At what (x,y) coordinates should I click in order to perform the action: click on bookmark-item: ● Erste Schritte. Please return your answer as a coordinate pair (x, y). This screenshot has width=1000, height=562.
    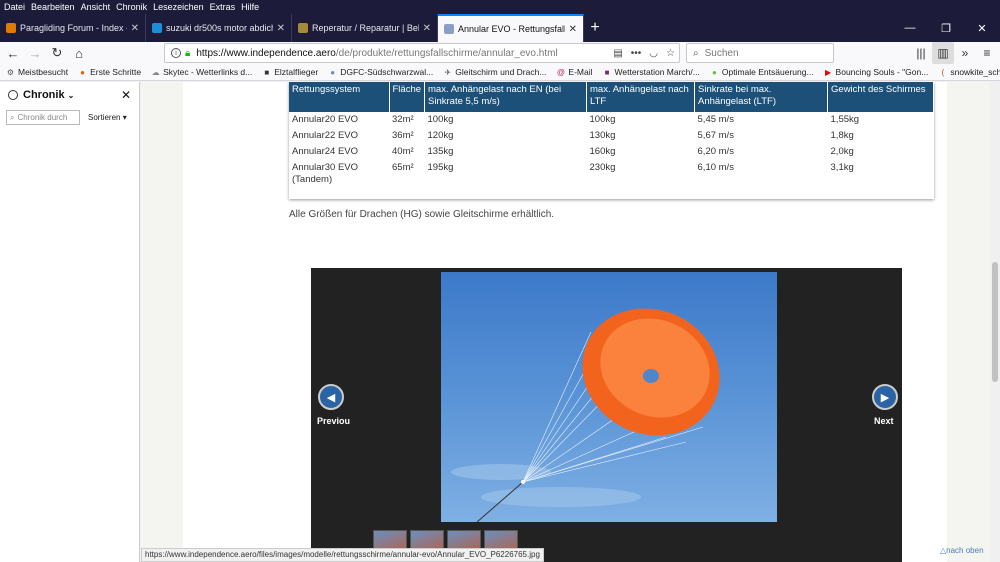
    Looking at the image, I should click on (109, 72).